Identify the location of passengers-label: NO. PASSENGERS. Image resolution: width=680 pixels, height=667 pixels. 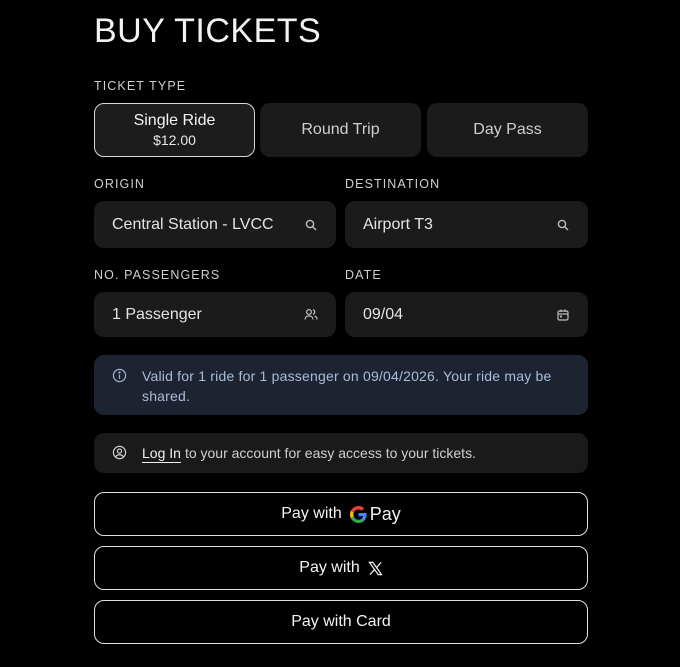
(157, 275).